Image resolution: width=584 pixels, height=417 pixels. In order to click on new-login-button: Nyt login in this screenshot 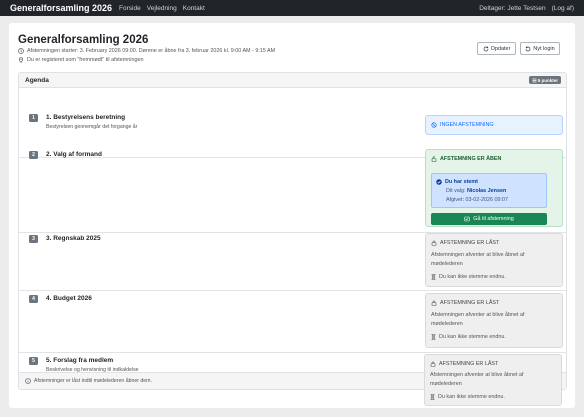, I will do `click(540, 48)`.